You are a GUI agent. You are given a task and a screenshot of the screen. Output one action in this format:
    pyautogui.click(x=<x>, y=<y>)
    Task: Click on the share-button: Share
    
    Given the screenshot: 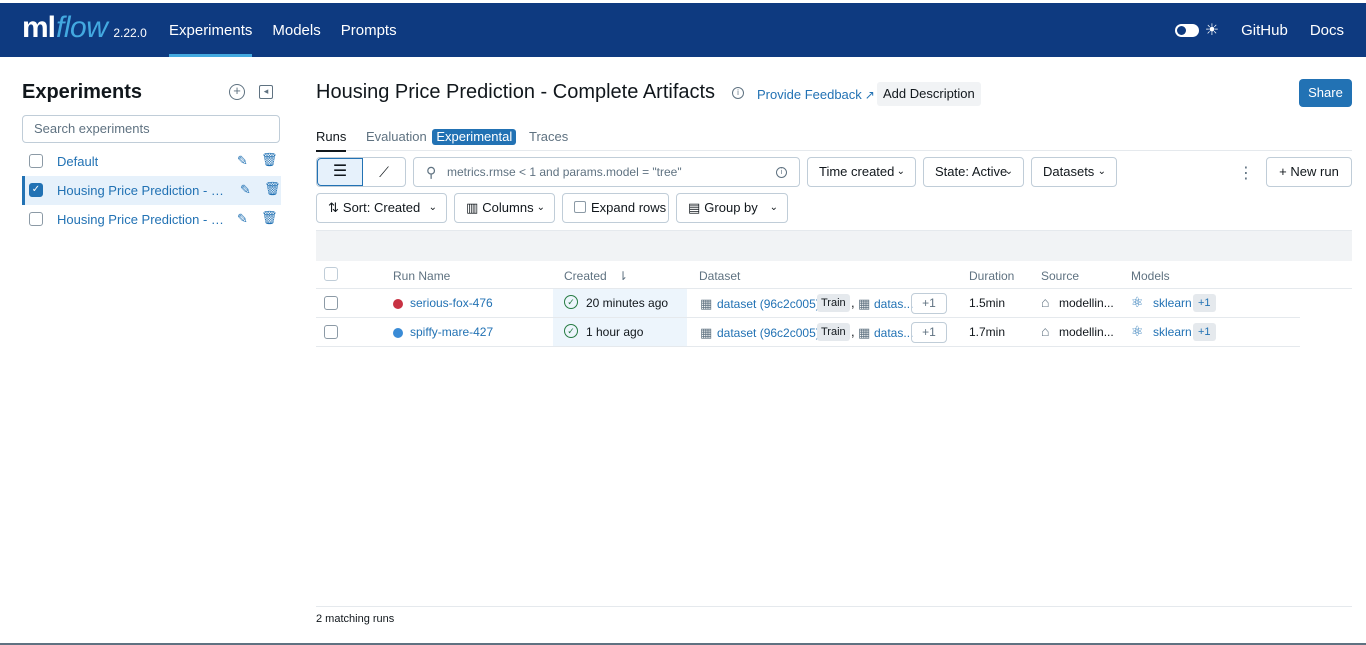 What is the action you would take?
    pyautogui.click(x=1325, y=93)
    